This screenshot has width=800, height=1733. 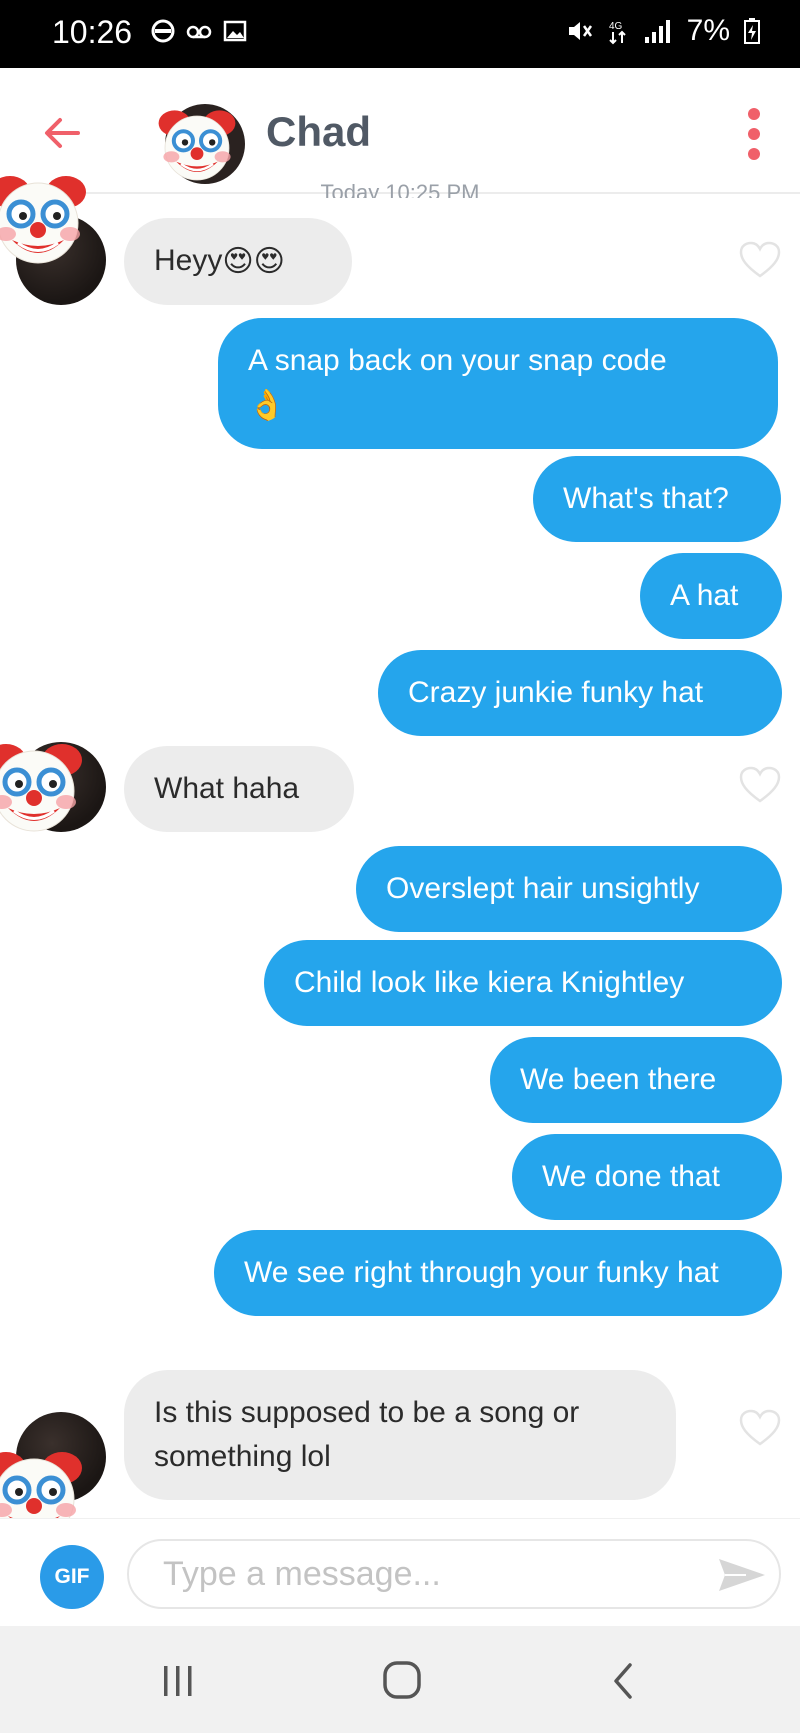 I want to click on battery-charging-icon, so click(x=752, y=31).